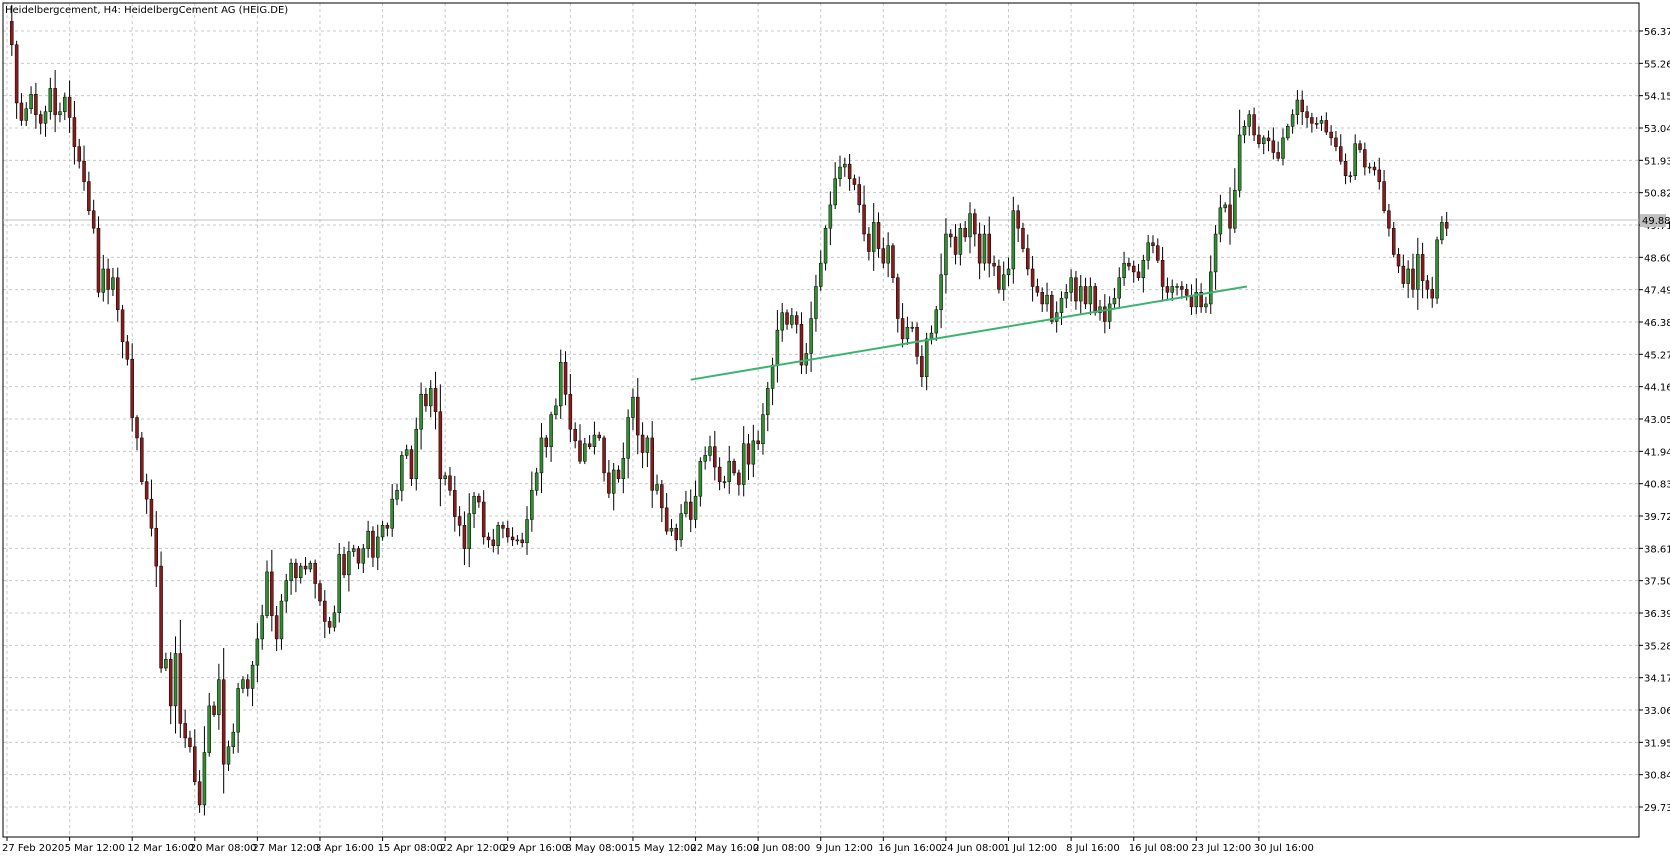 The image size is (1670, 858). I want to click on y-tick-label: 51.93, so click(1657, 161).